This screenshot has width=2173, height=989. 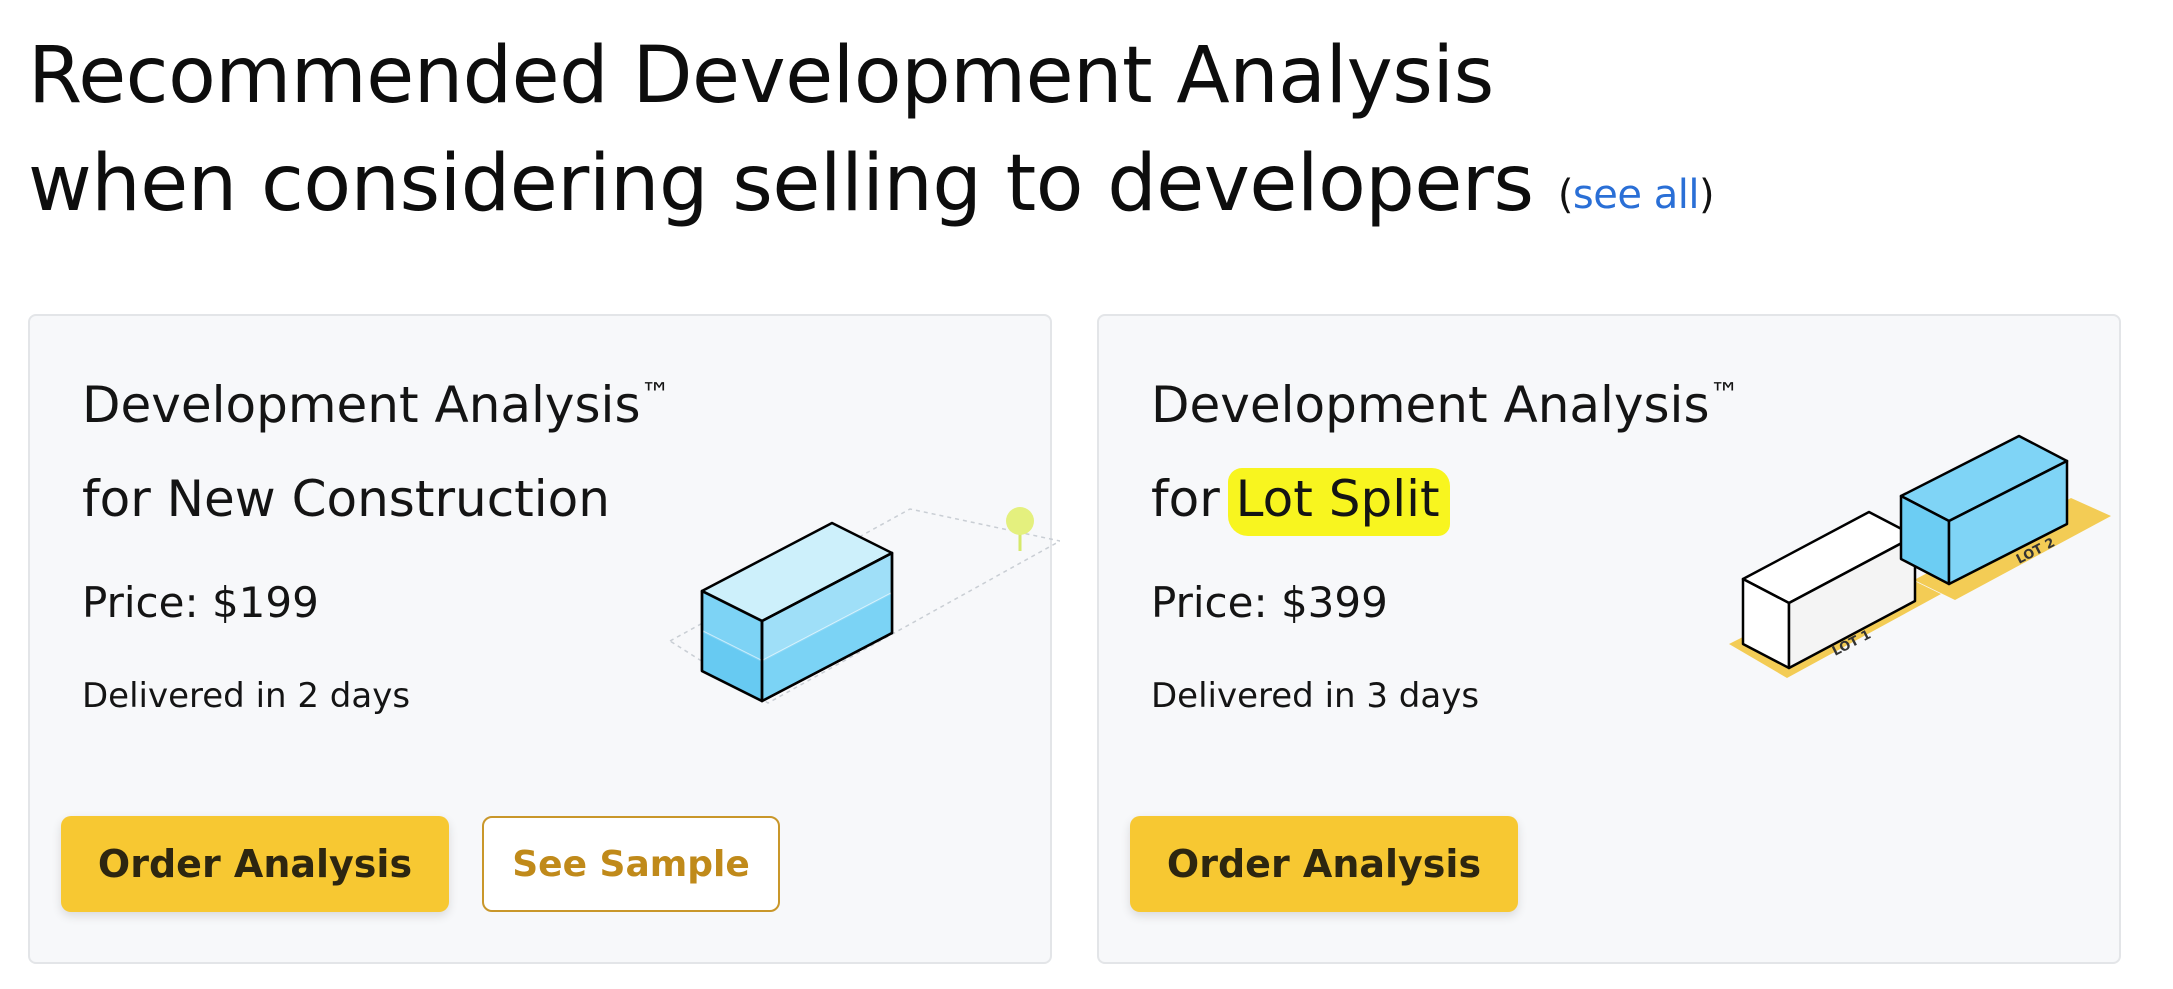 What do you see at coordinates (1315, 696) in the screenshot?
I see `delivery-label: Delivered in 3 days` at bounding box center [1315, 696].